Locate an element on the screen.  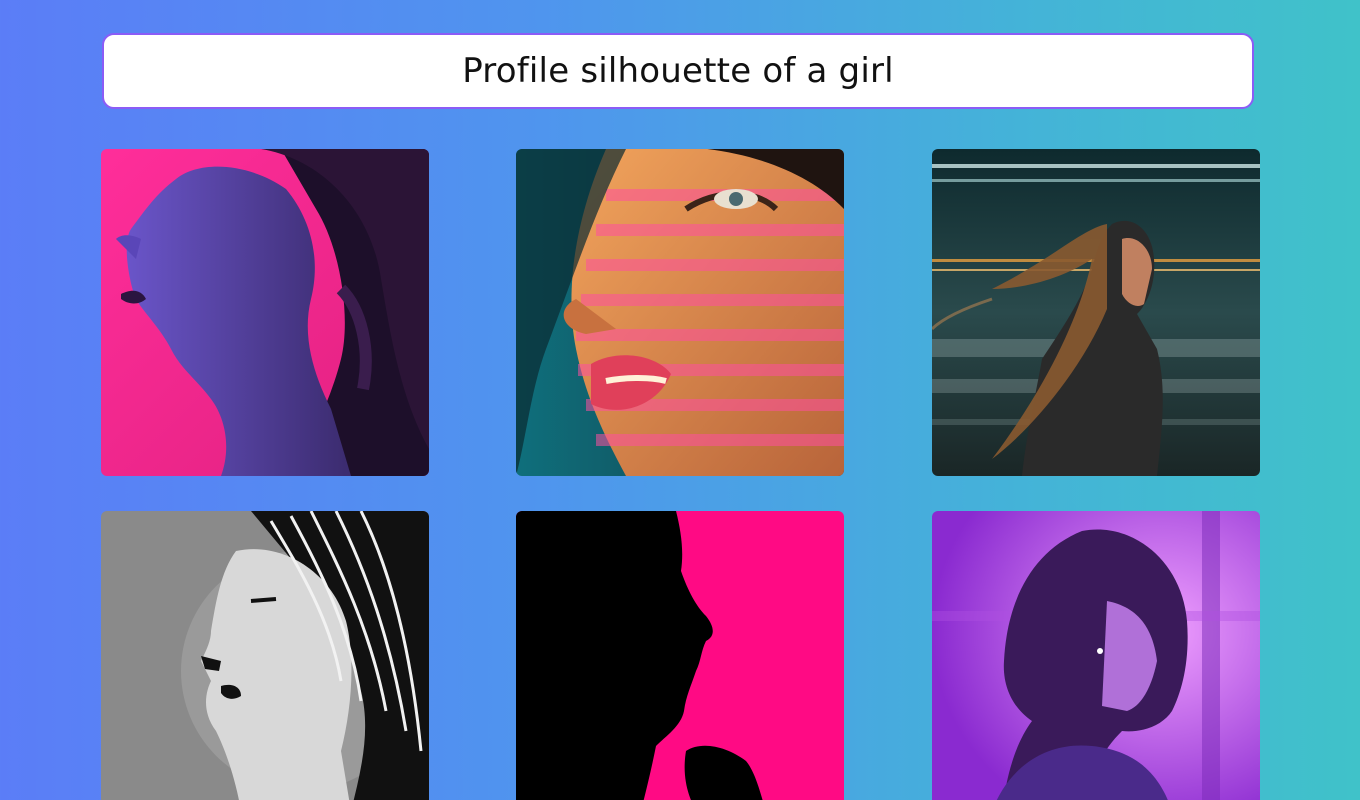
closeup-striped-light-portrait-image is located at coordinates (680, 312).